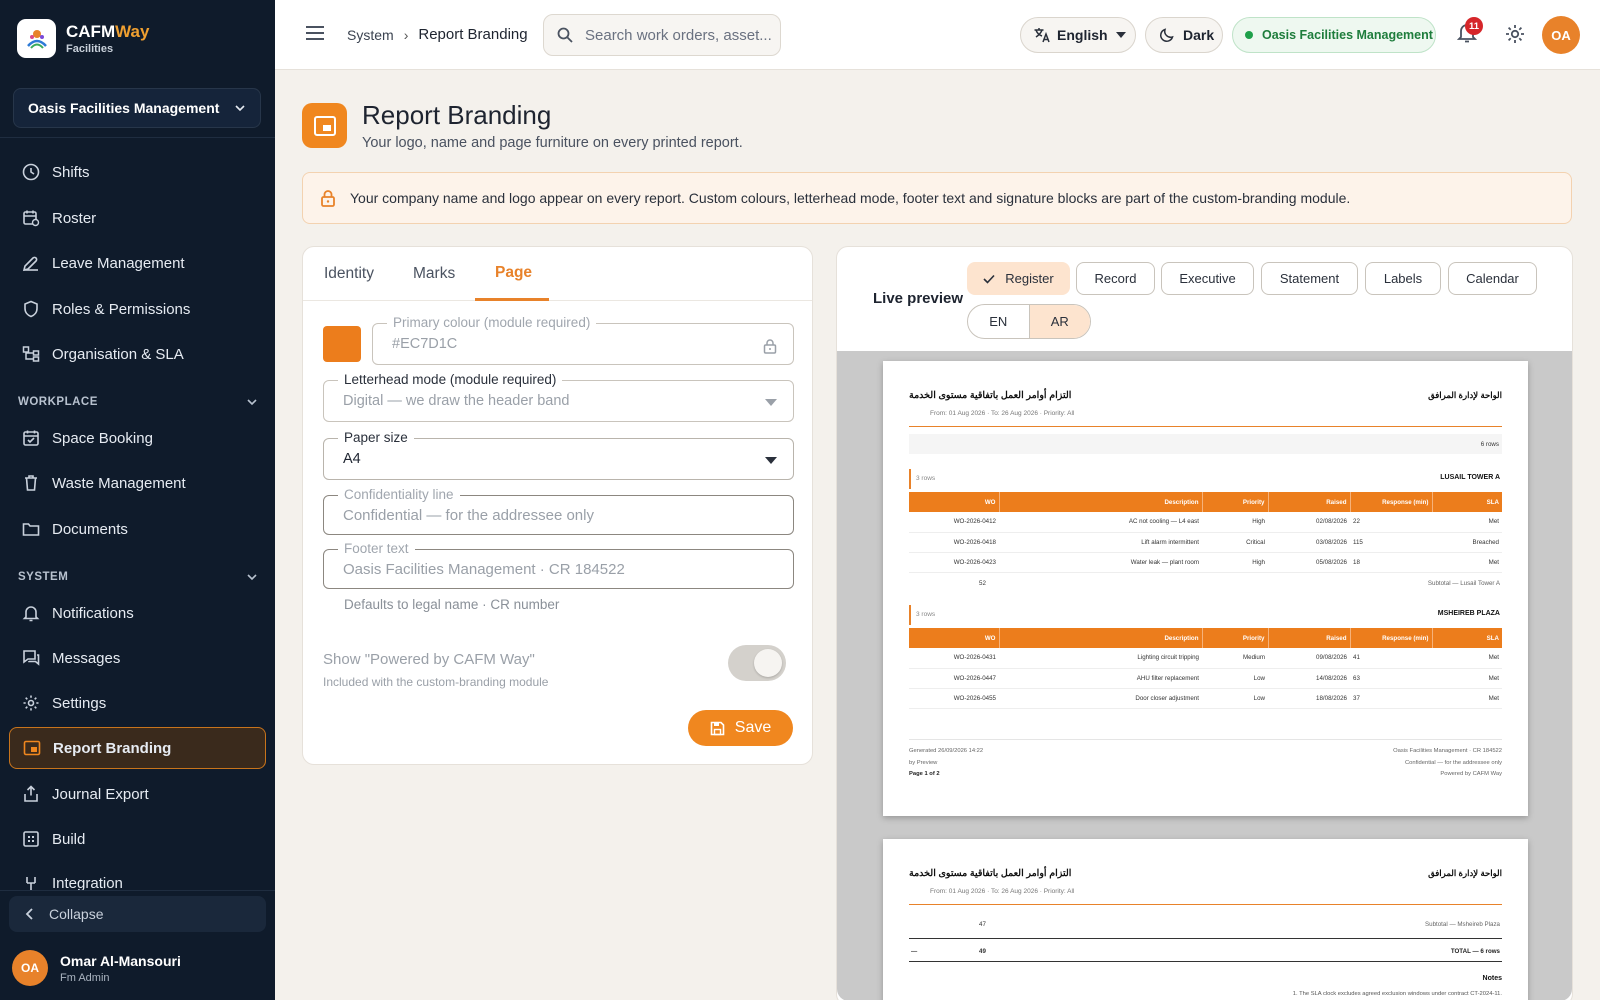  I want to click on cell: Lighting circuit tripping, so click(1100, 658).